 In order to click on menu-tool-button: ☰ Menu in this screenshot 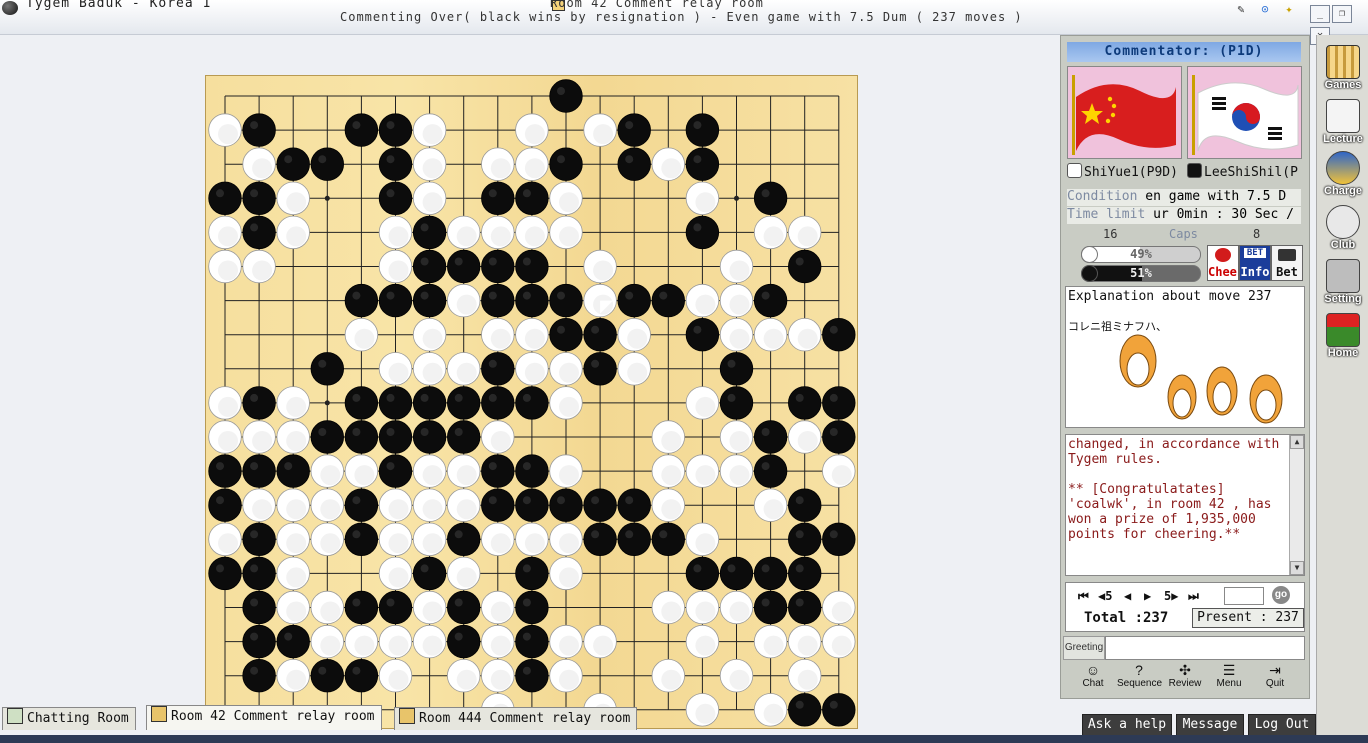, I will do `click(1229, 677)`.